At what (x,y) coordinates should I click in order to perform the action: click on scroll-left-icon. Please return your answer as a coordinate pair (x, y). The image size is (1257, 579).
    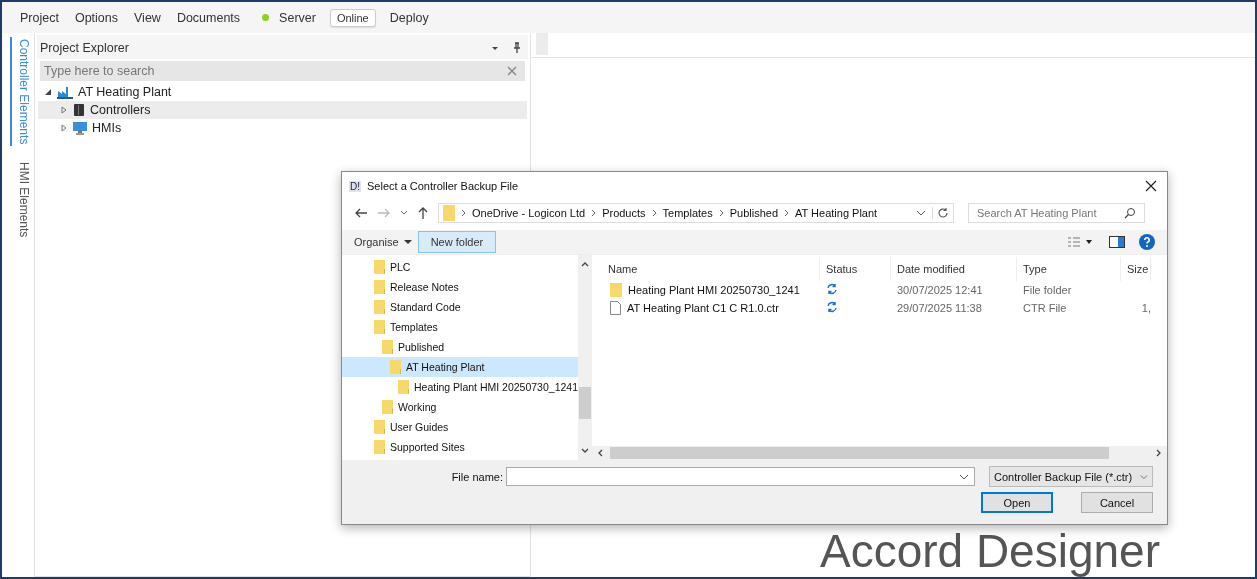
    Looking at the image, I should click on (600, 453).